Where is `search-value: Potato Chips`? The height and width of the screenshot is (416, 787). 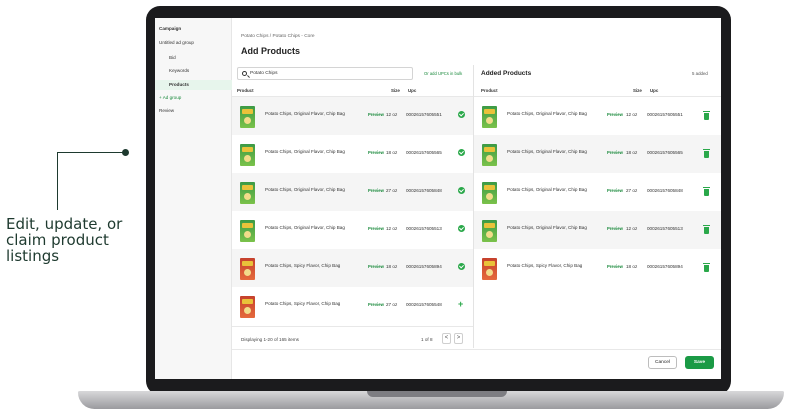 search-value: Potato Chips is located at coordinates (264, 73).